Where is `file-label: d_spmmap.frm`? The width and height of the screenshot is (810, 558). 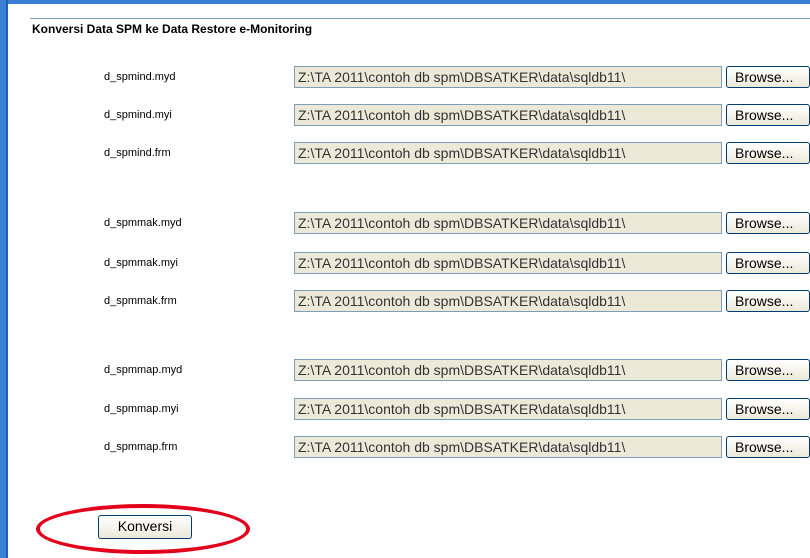 file-label: d_spmmap.frm is located at coordinates (141, 447).